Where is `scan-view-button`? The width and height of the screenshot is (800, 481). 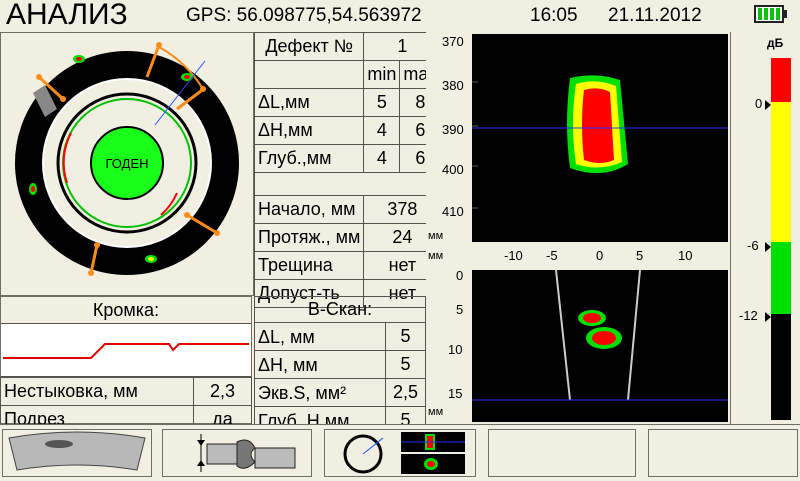 scan-view-button is located at coordinates (400, 453).